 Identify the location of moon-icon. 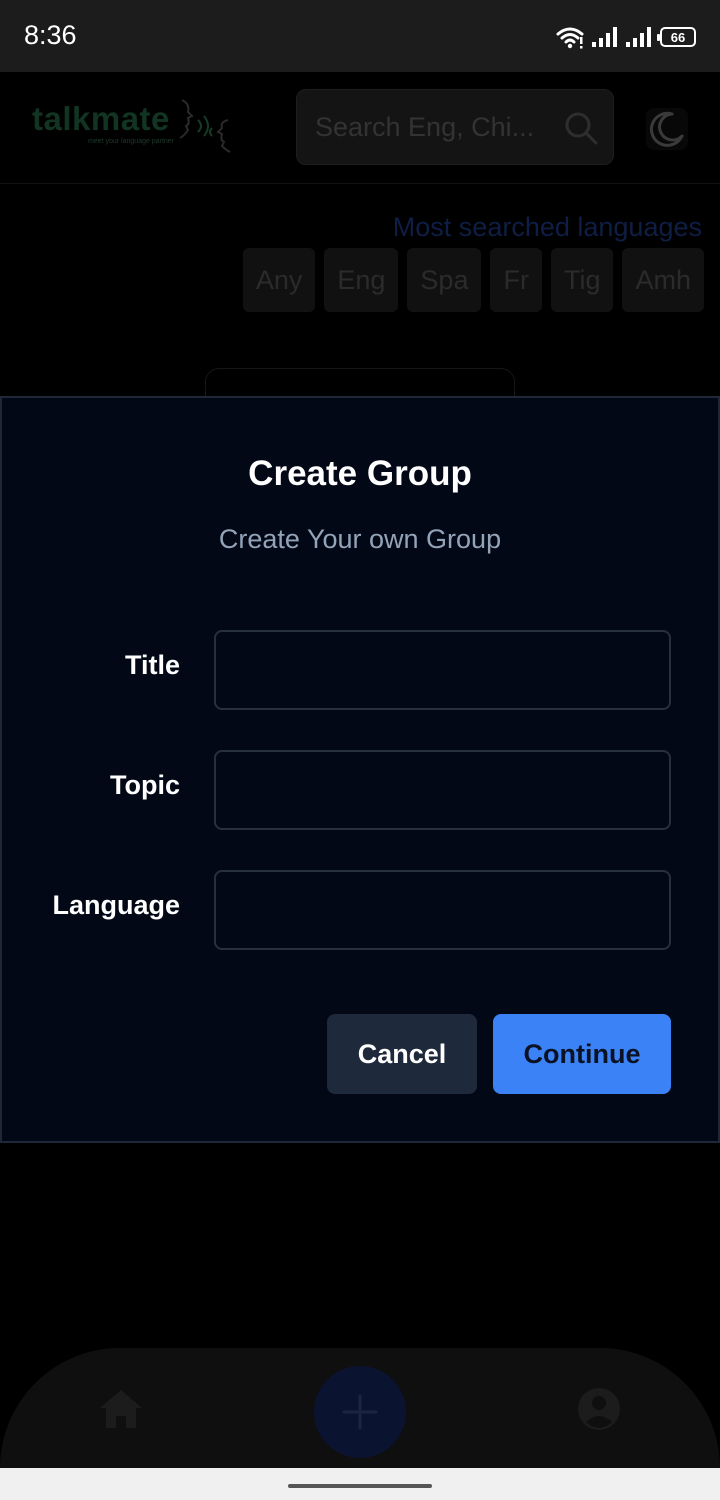
(666, 129).